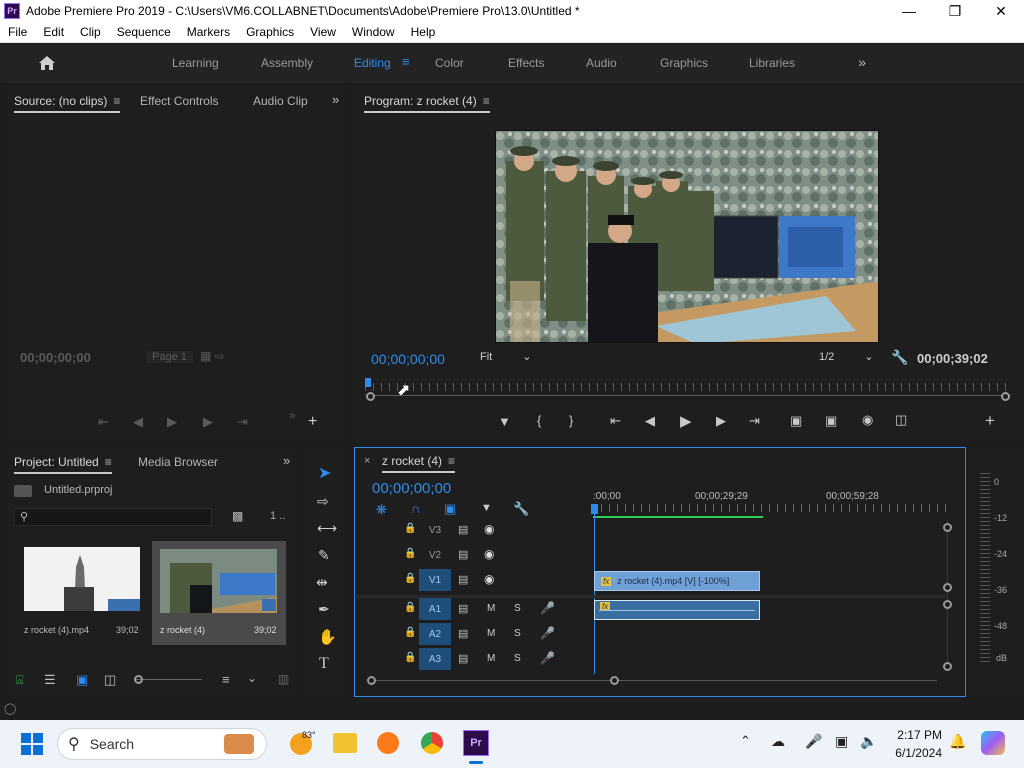 The height and width of the screenshot is (768, 1024). Describe the element at coordinates (415, 508) in the screenshot. I see `snap-magnet-icon: ∩` at that location.